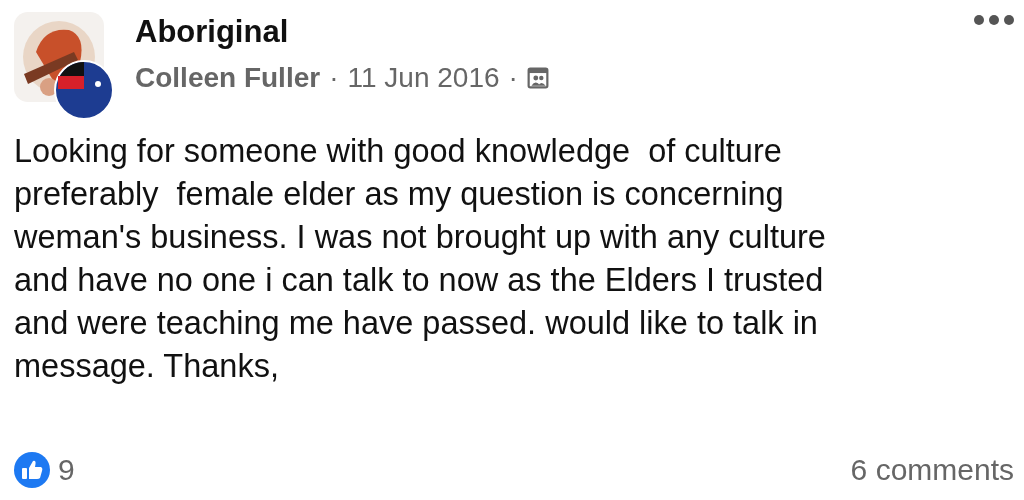 Image resolution: width=1024 pixels, height=500 pixels. Describe the element at coordinates (342, 32) in the screenshot. I see `group-name: Aboriginal` at that location.